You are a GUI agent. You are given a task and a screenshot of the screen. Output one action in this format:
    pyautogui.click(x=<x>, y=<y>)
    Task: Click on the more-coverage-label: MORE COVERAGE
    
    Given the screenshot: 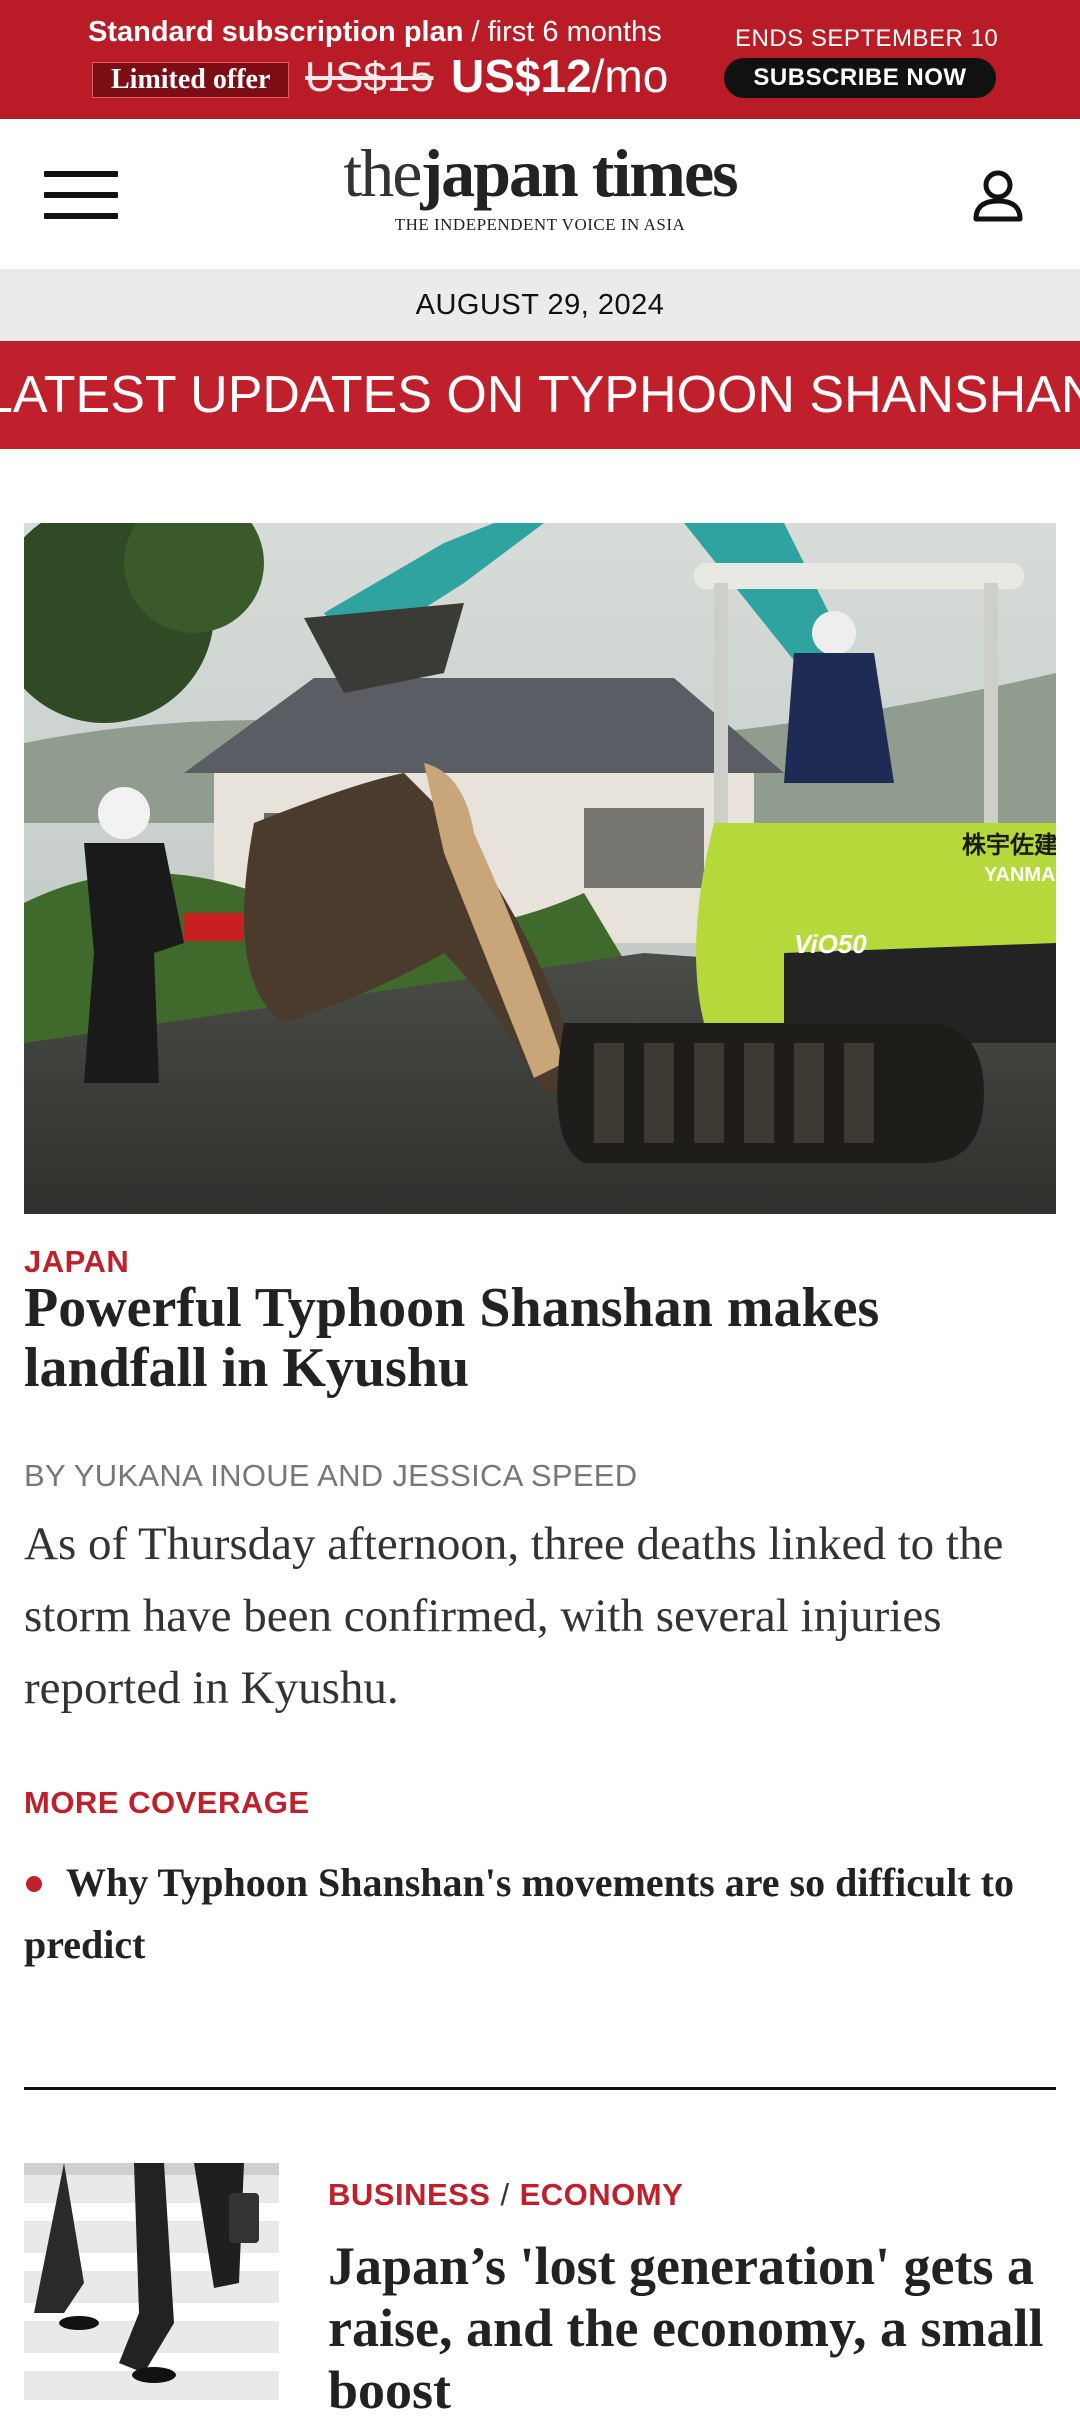 What is the action you would take?
    pyautogui.click(x=167, y=1802)
    